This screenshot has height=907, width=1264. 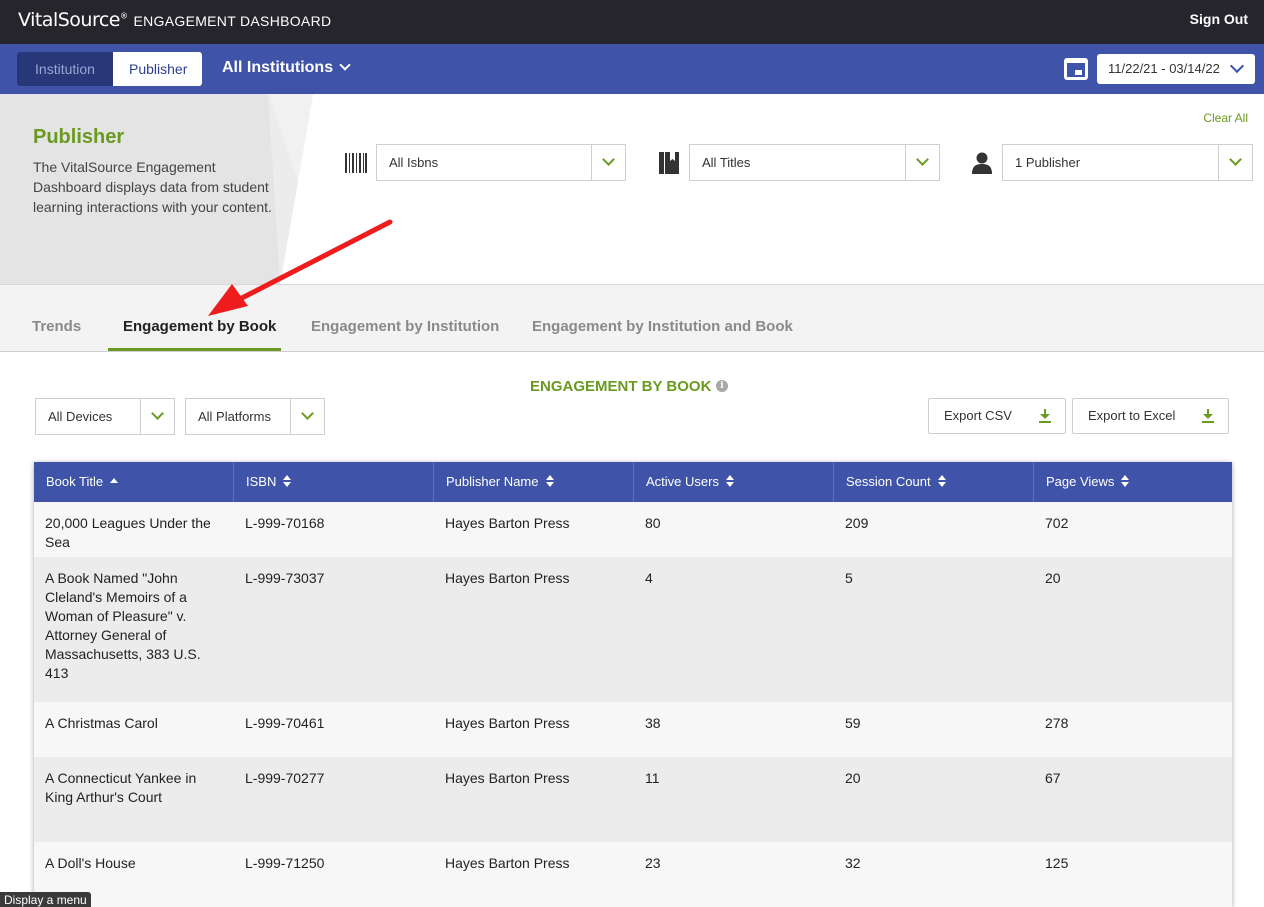 I want to click on column-header-active-users: Active Users, so click(x=734, y=482).